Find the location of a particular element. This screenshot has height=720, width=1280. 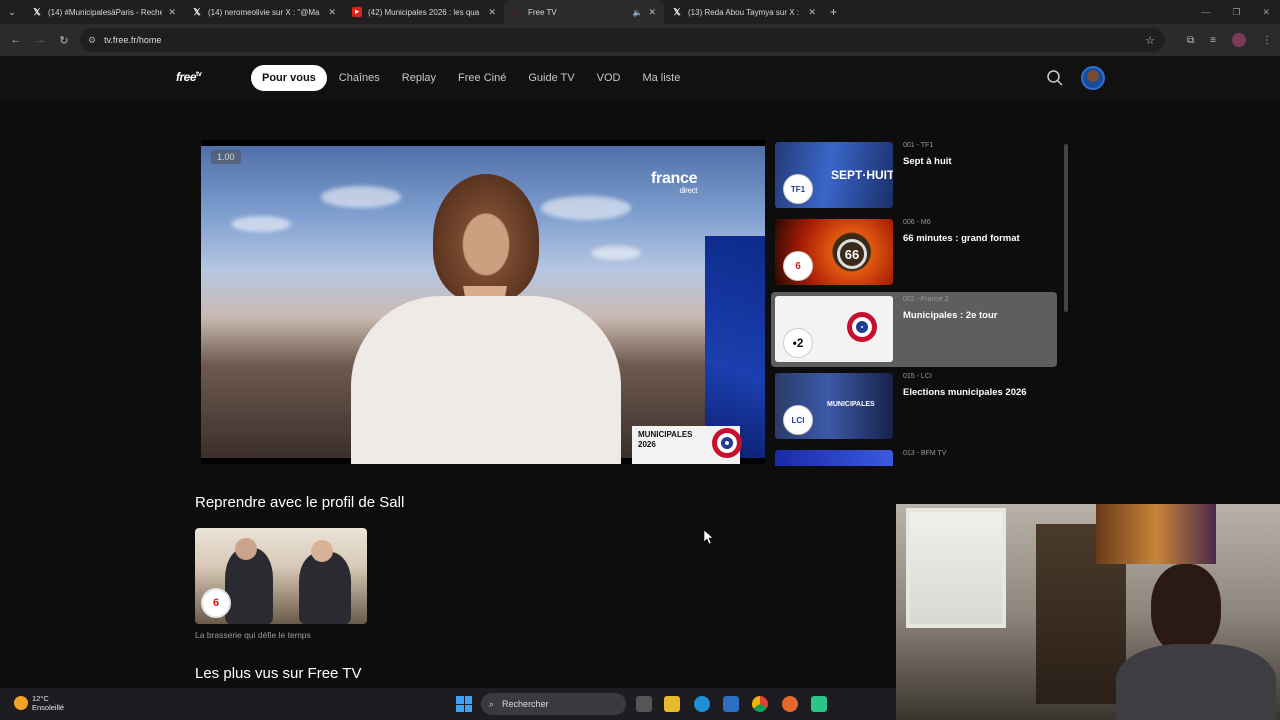

profile-icon is located at coordinates (1239, 40).